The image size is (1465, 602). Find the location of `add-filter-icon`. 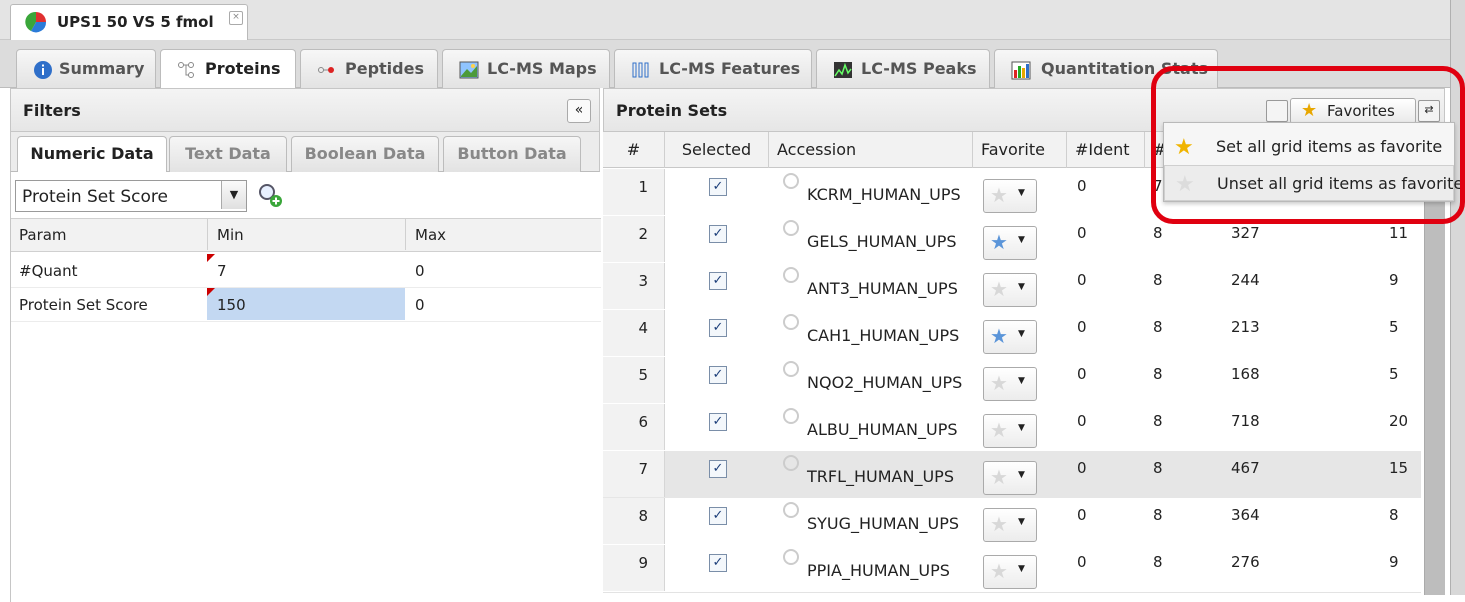

add-filter-icon is located at coordinates (270, 195).